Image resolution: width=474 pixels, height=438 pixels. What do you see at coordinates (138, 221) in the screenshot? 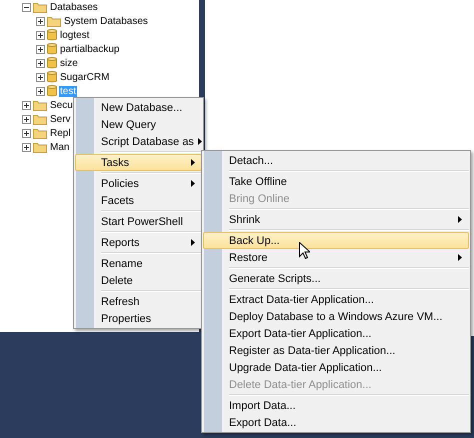
I see `menu-item: Start PowerShell` at bounding box center [138, 221].